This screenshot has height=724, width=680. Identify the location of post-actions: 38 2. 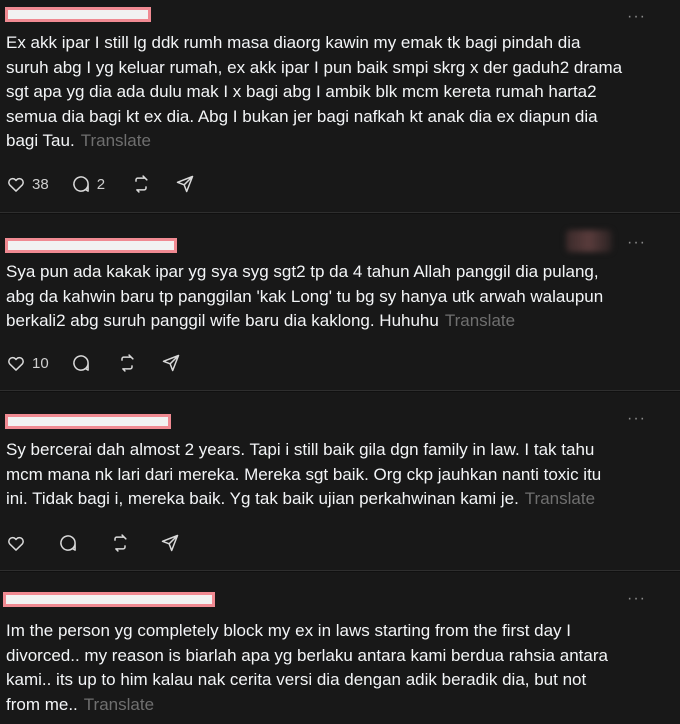
(100, 184).